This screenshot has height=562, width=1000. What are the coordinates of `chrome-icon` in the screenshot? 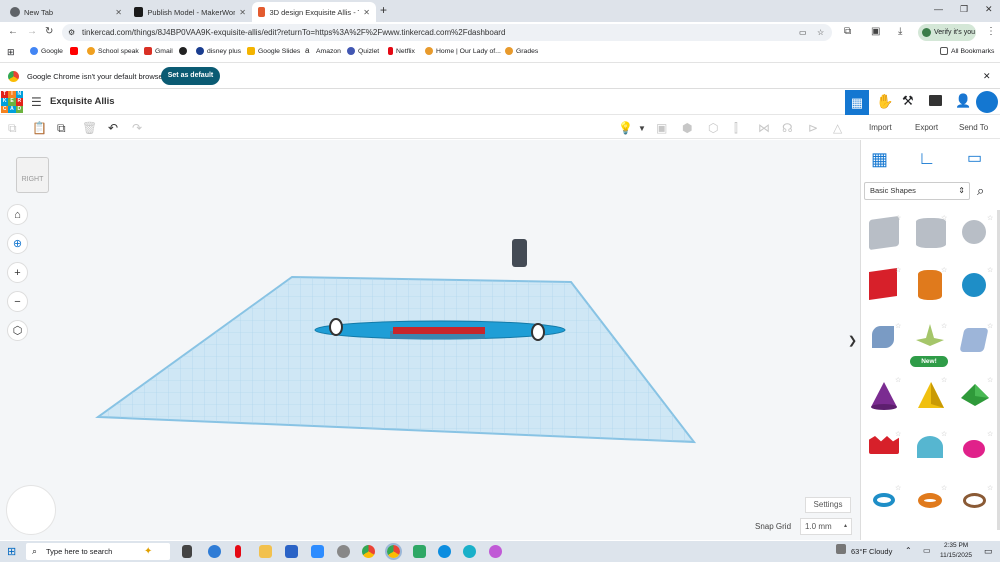 It's located at (368, 551).